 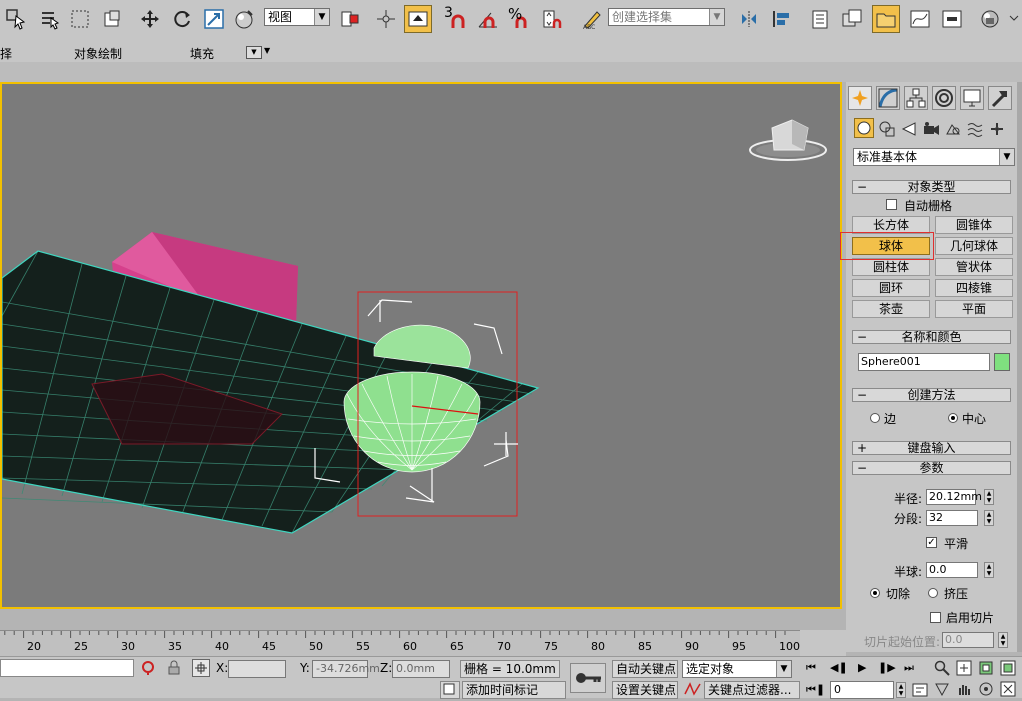 What do you see at coordinates (297, 17) in the screenshot?
I see `reference-coordinate-select: 视图 ▼` at bounding box center [297, 17].